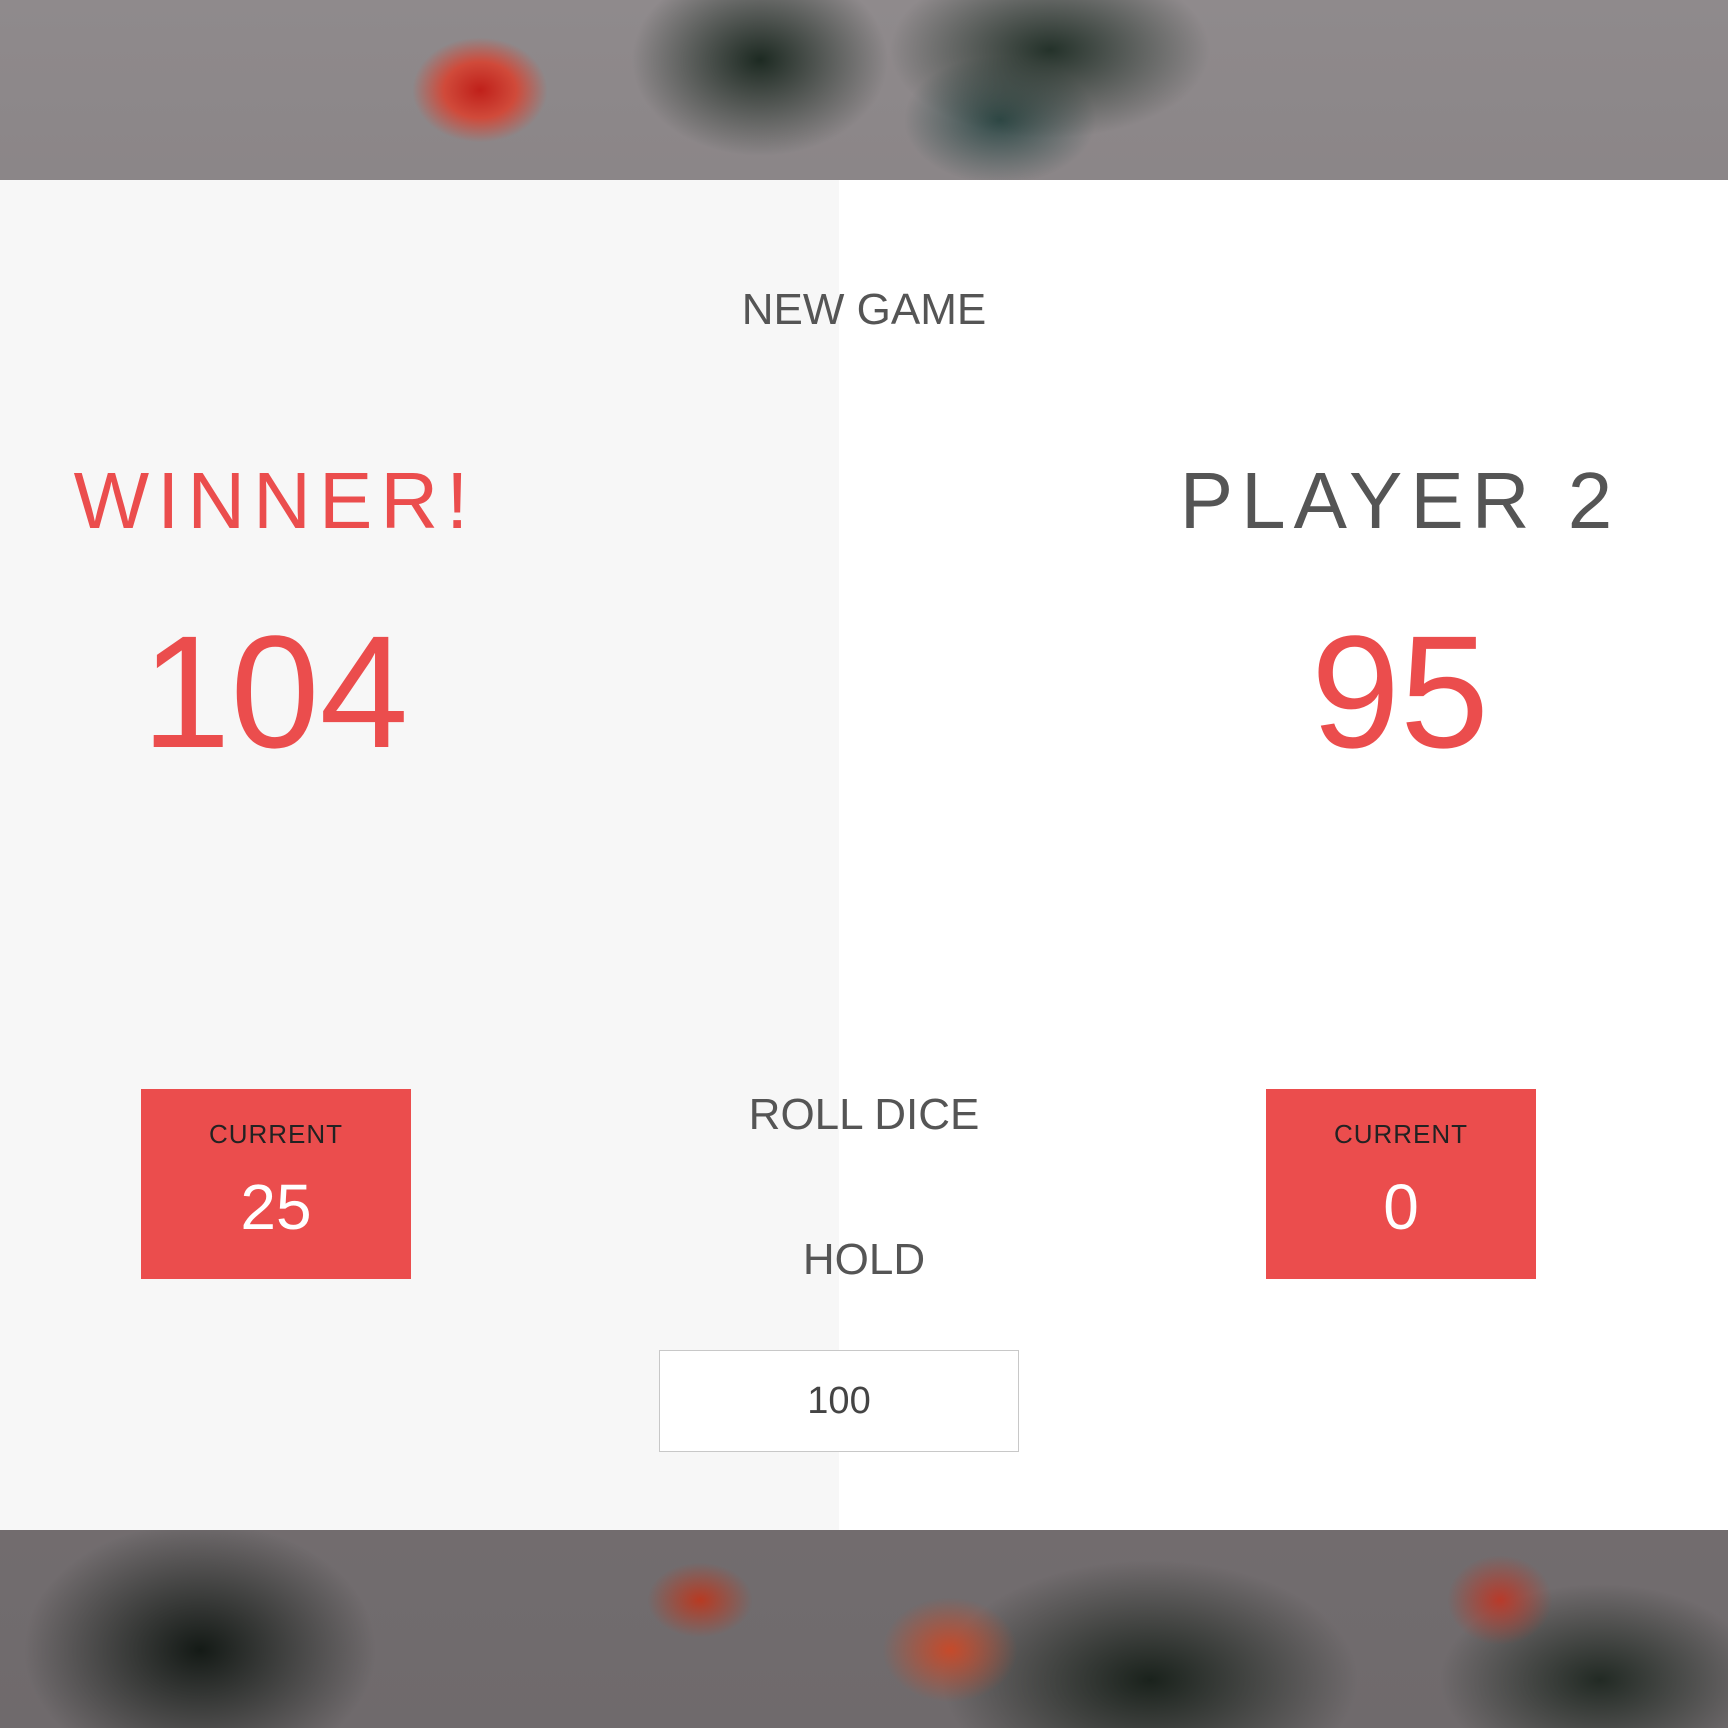 The width and height of the screenshot is (1728, 1728). I want to click on hold-button: HOLD, so click(864, 1260).